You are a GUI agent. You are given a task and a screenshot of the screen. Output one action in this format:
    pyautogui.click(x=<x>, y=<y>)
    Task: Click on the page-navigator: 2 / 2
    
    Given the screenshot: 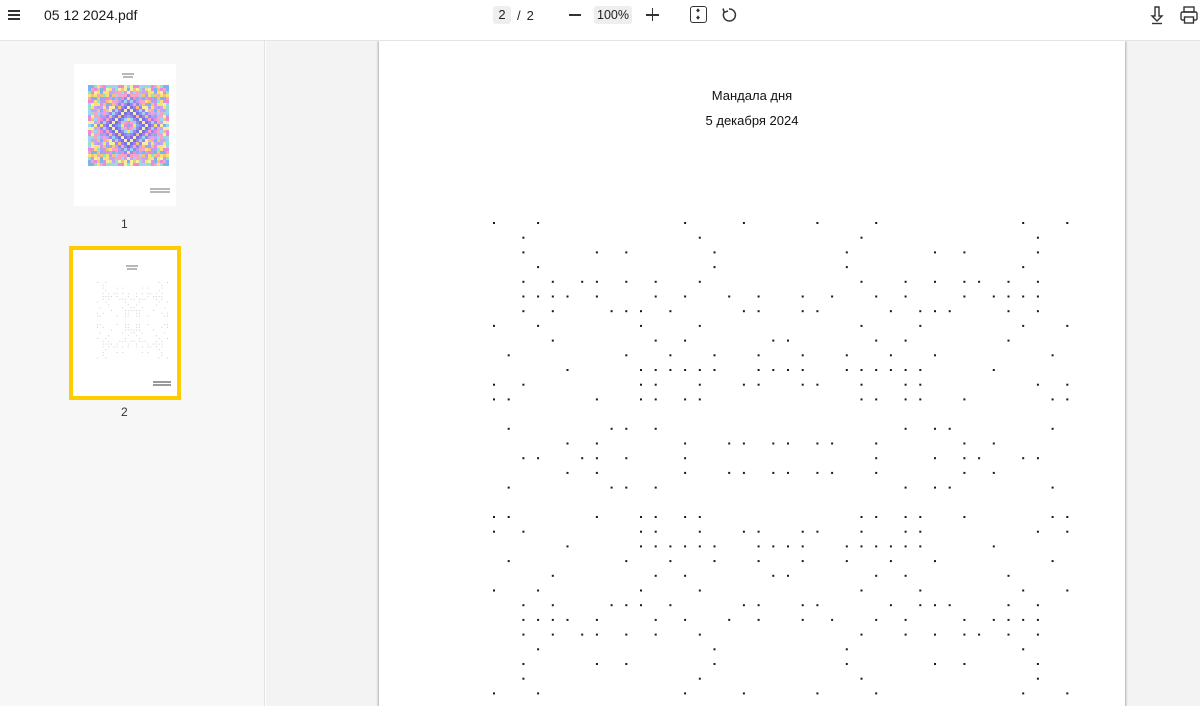 What is the action you would take?
    pyautogui.click(x=513, y=15)
    